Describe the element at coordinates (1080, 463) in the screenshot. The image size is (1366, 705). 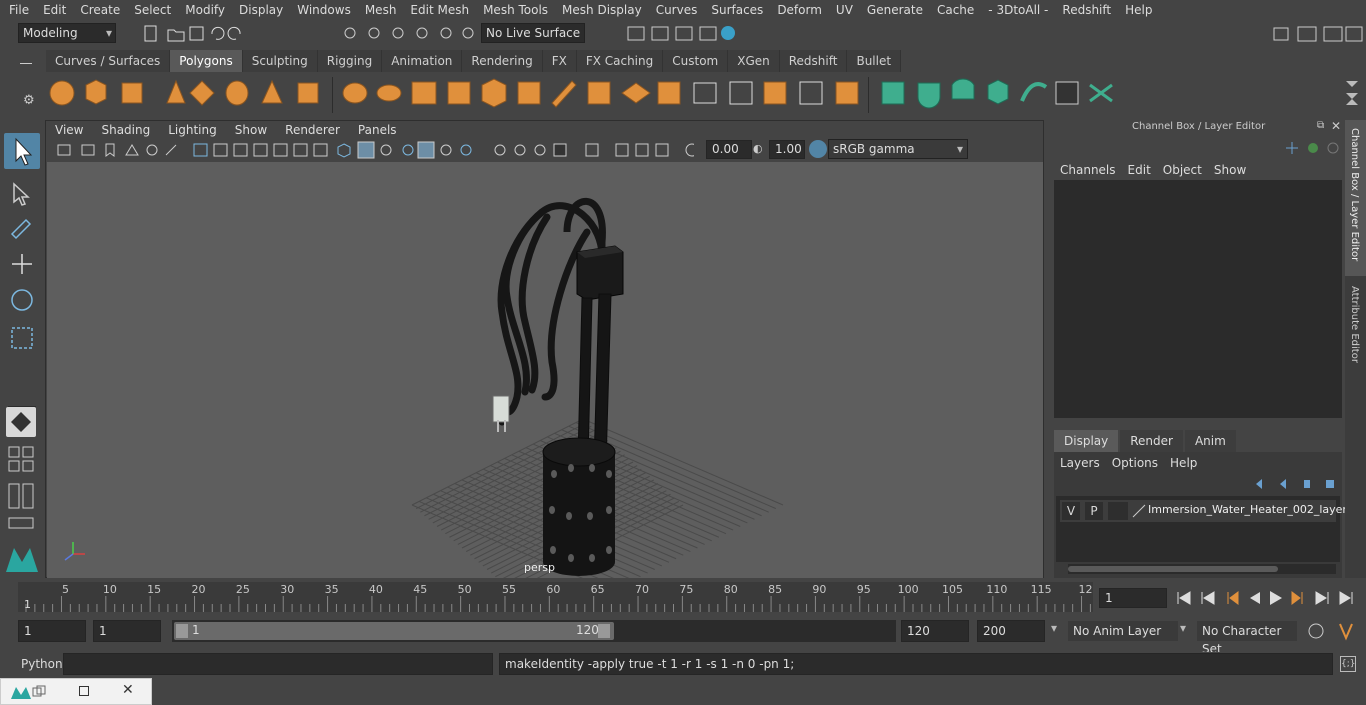
I see `layer-menu-layers: Layers` at that location.